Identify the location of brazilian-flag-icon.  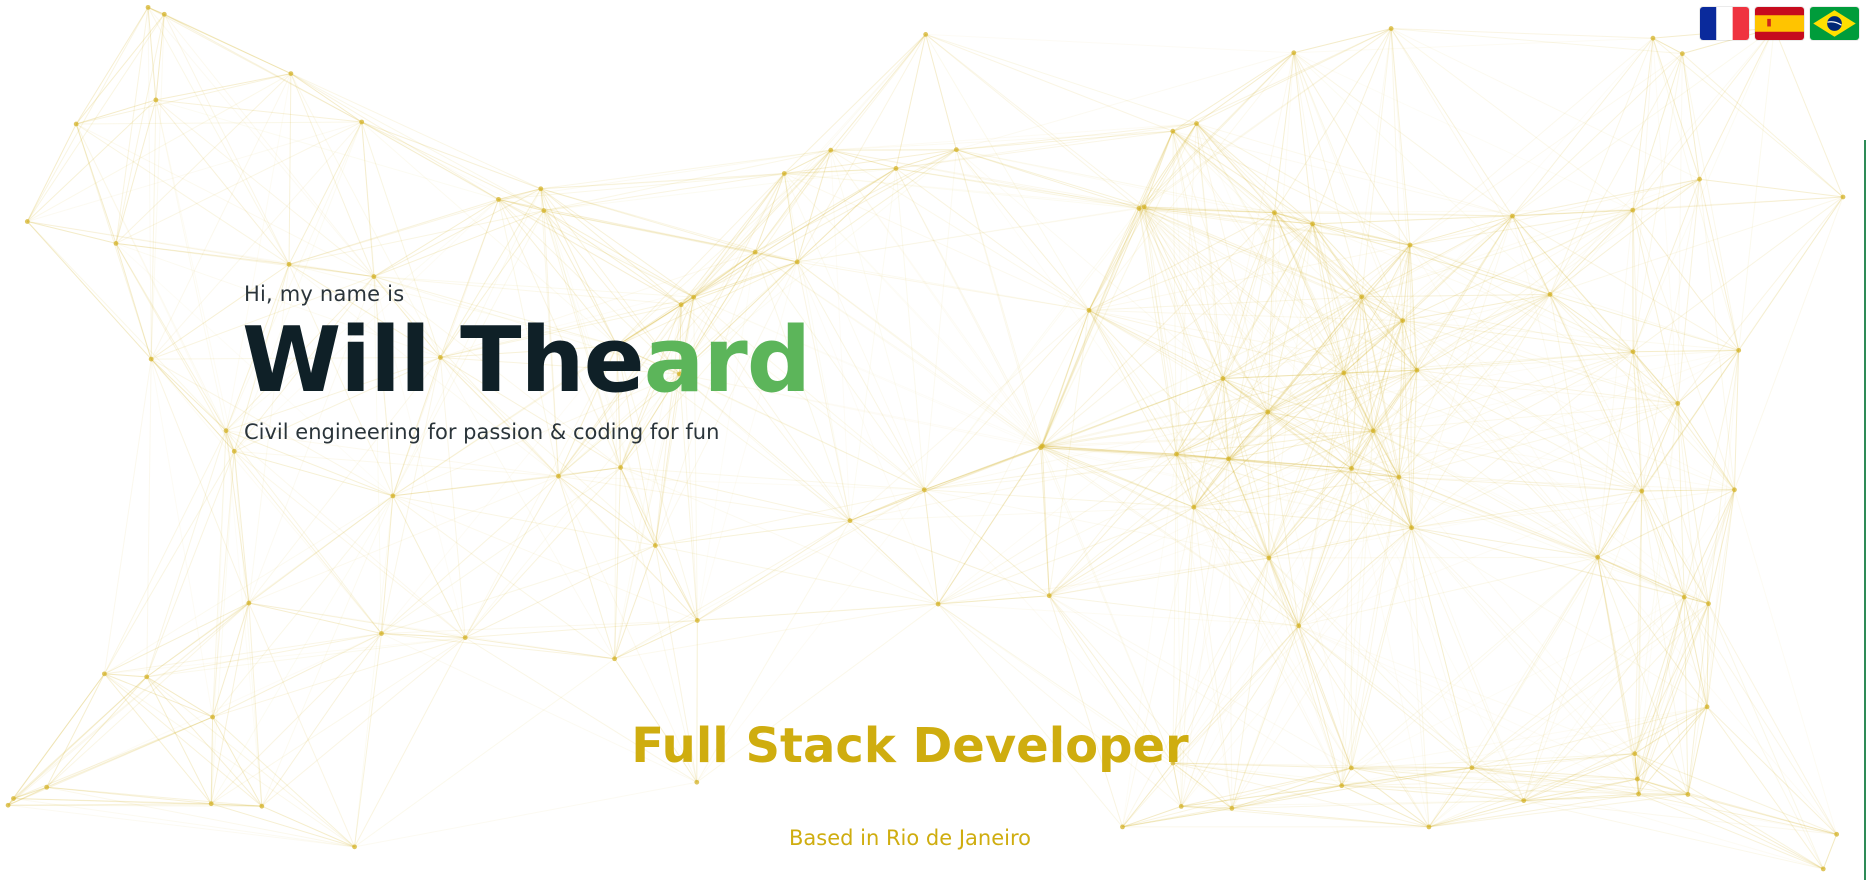
(1834, 23).